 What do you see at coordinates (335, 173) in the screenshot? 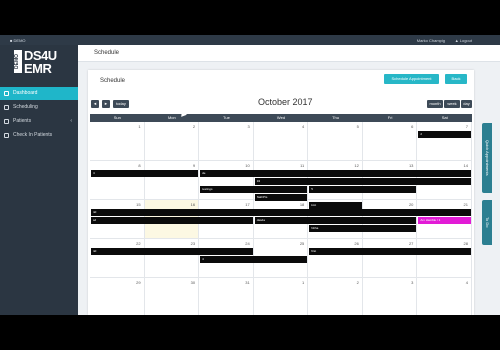
I see `calendar-event: de` at bounding box center [335, 173].